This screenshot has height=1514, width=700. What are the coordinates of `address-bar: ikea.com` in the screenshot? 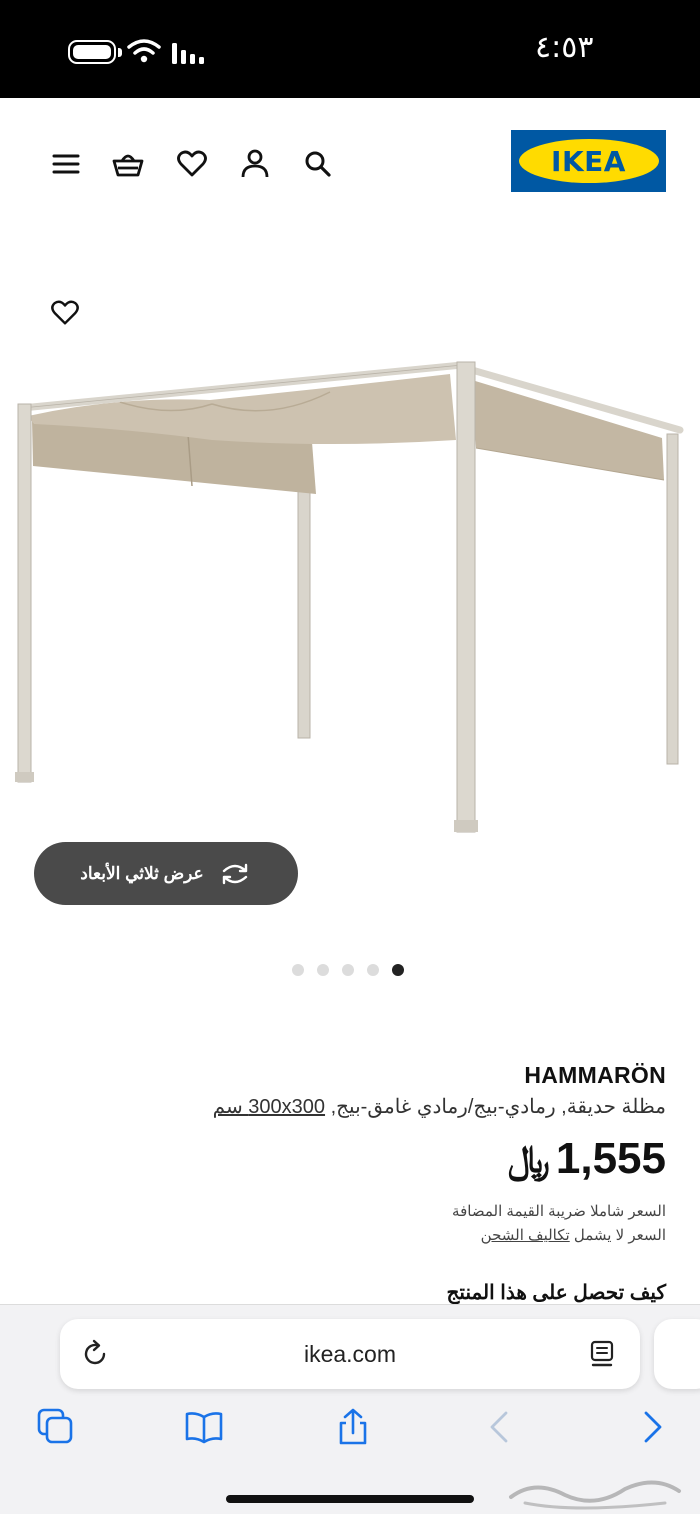 It's located at (350, 1354).